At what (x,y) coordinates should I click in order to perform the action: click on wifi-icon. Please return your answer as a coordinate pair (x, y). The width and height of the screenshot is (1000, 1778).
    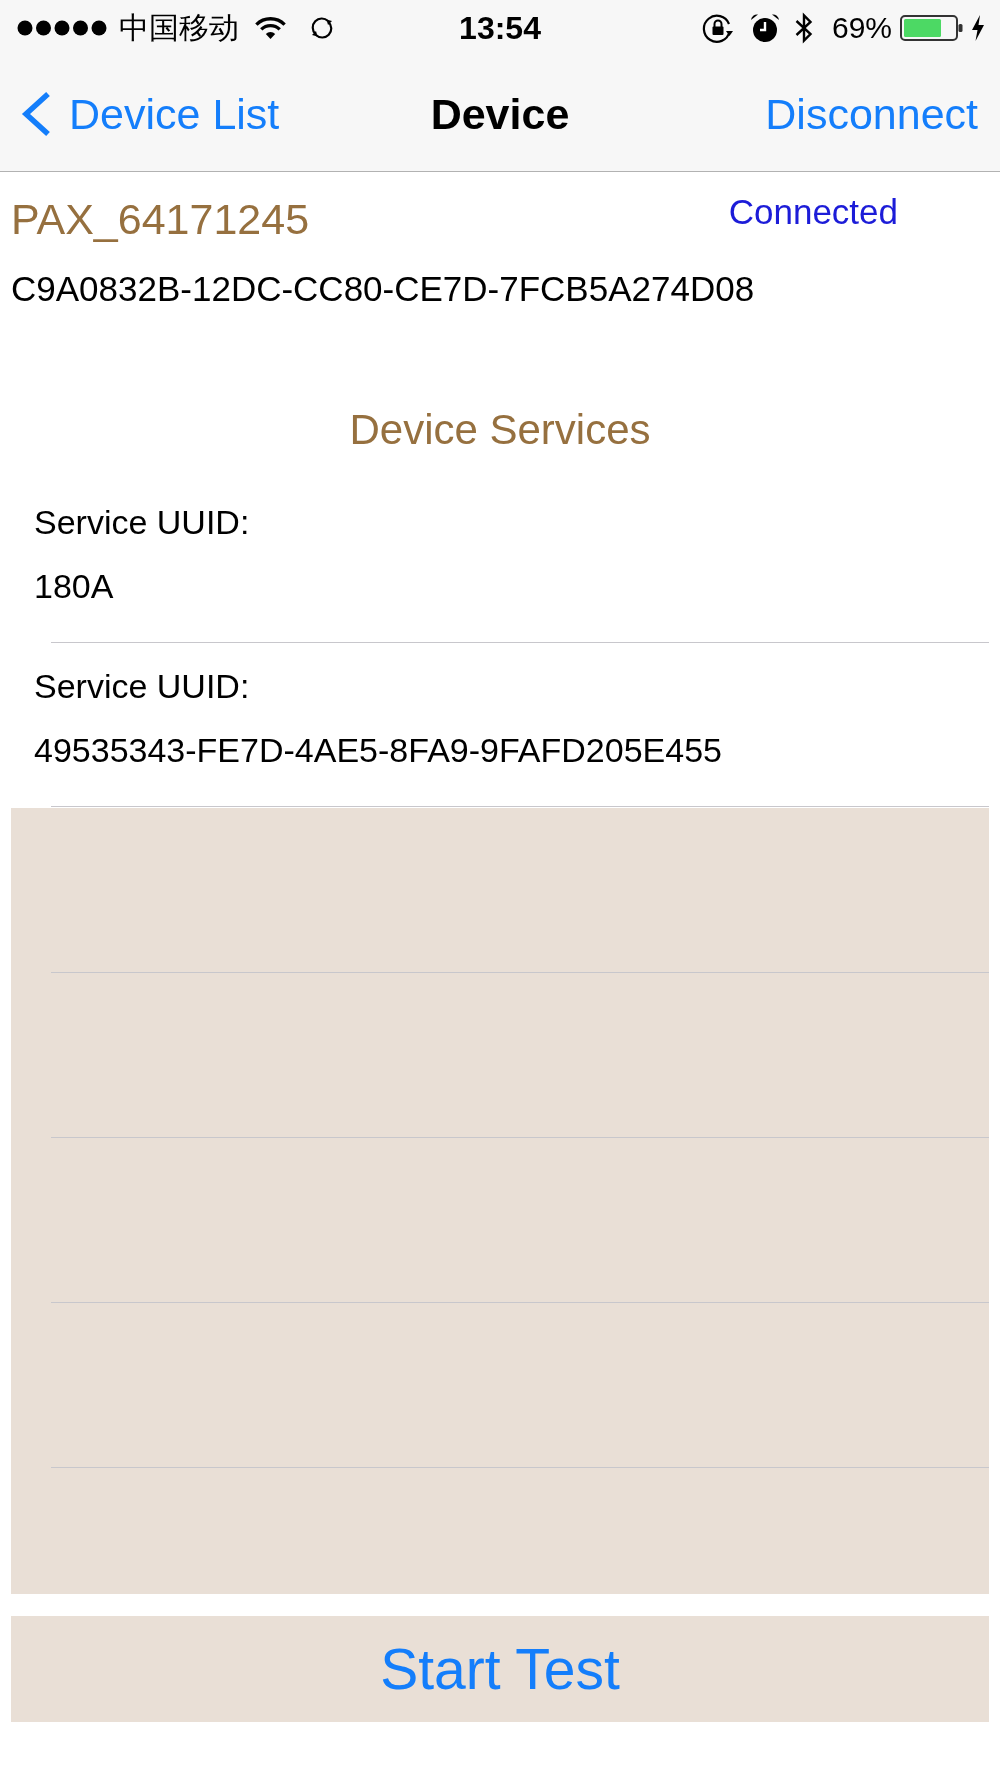
    Looking at the image, I should click on (270, 28).